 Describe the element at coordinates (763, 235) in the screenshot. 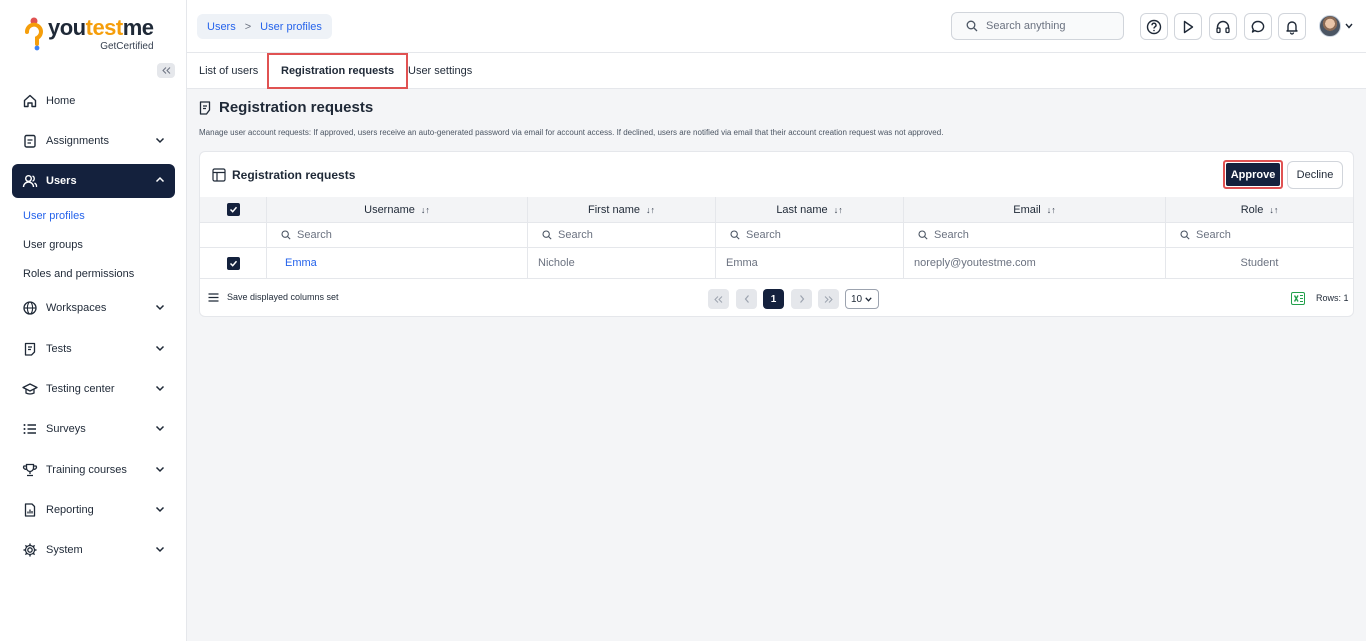

I see `filter-placeholder: Search` at that location.